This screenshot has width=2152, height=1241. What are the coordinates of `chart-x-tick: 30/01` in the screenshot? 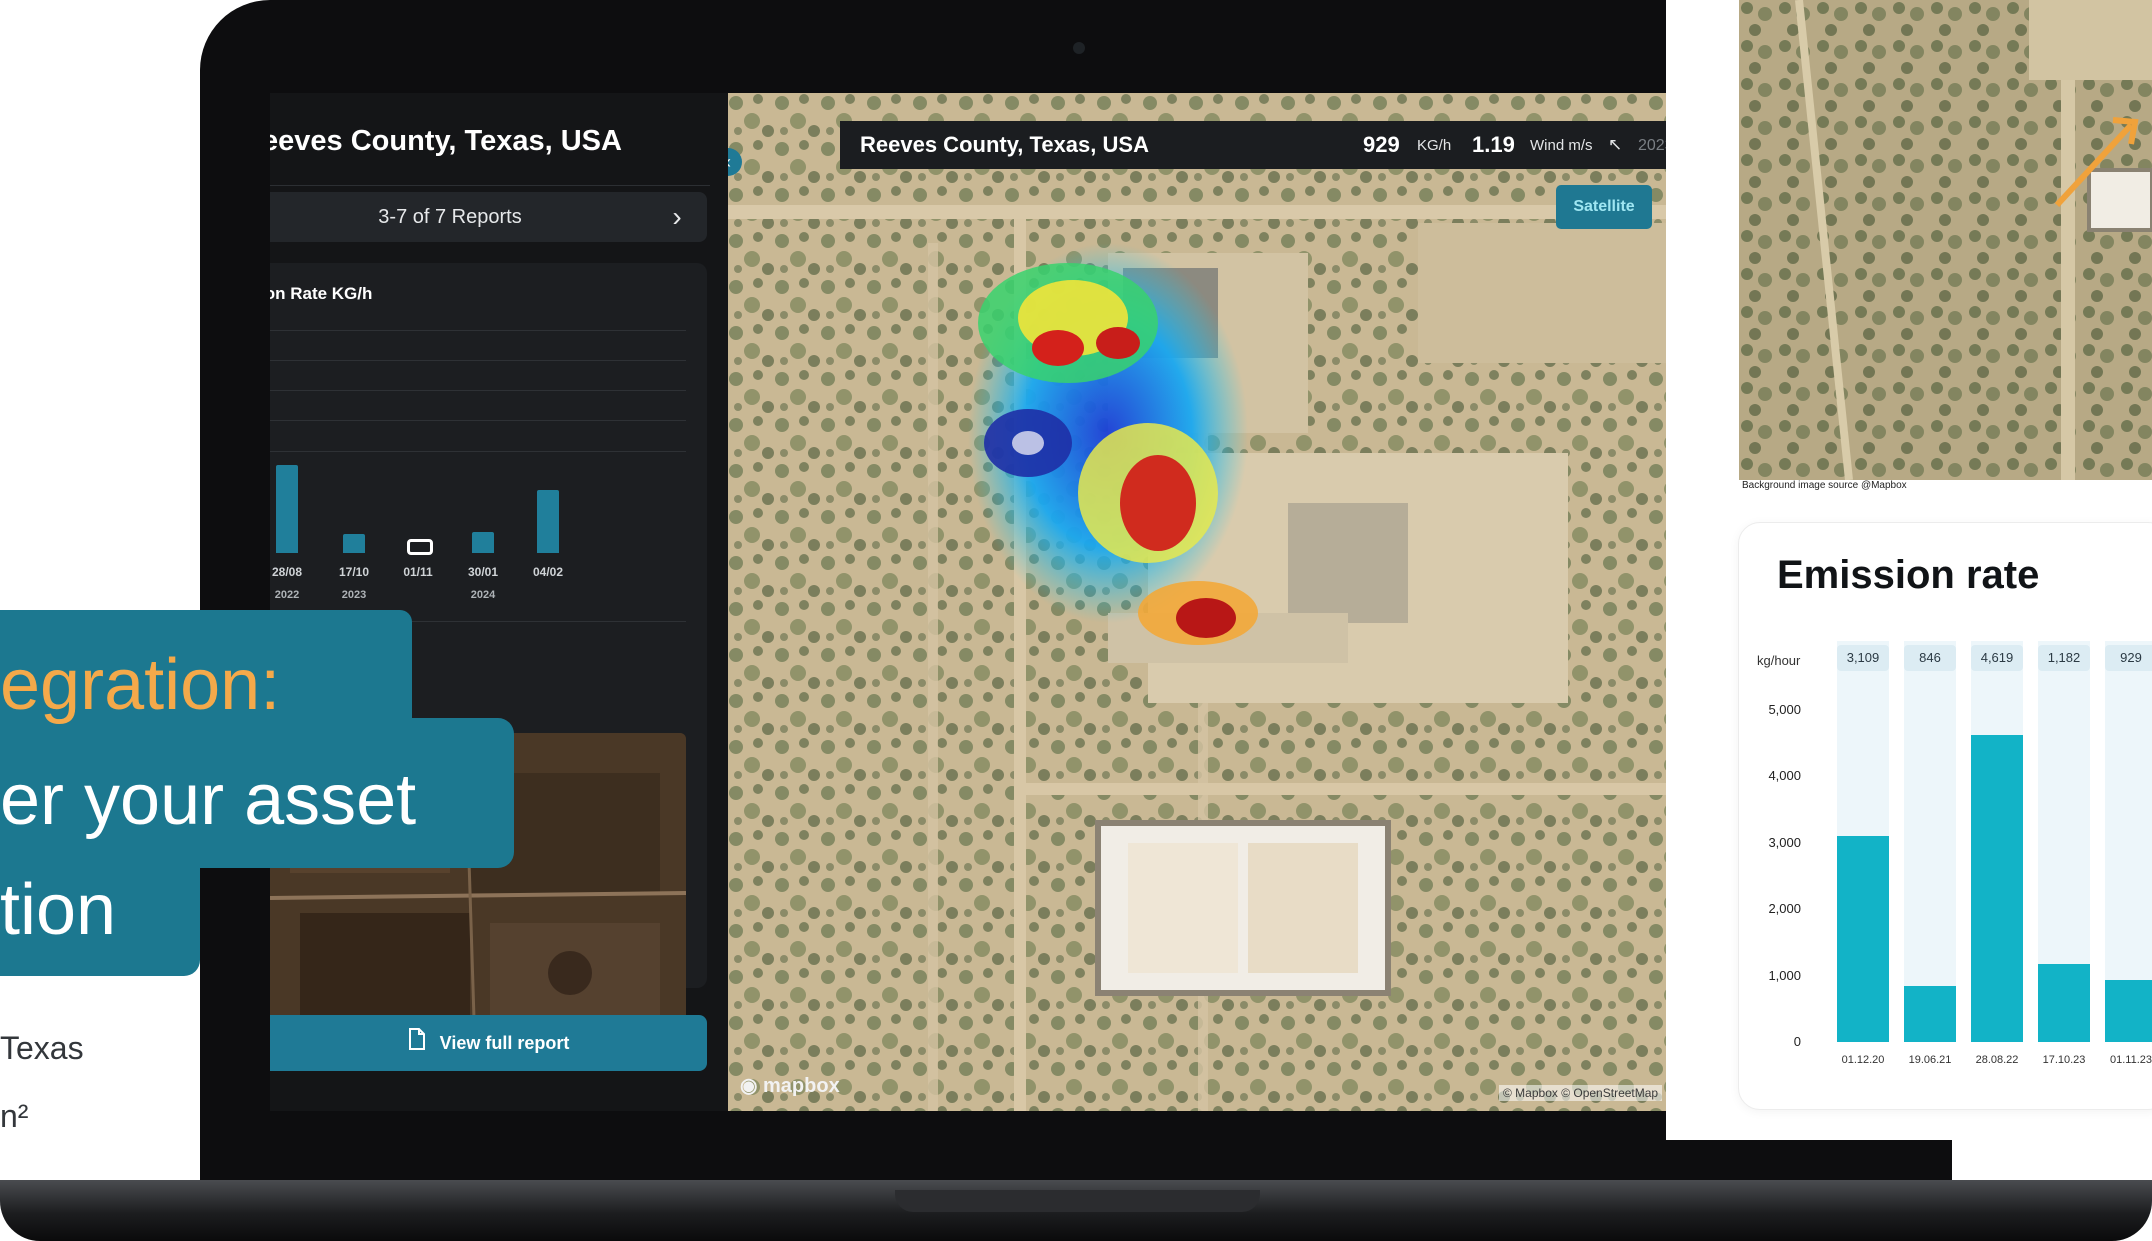 It's located at (483, 572).